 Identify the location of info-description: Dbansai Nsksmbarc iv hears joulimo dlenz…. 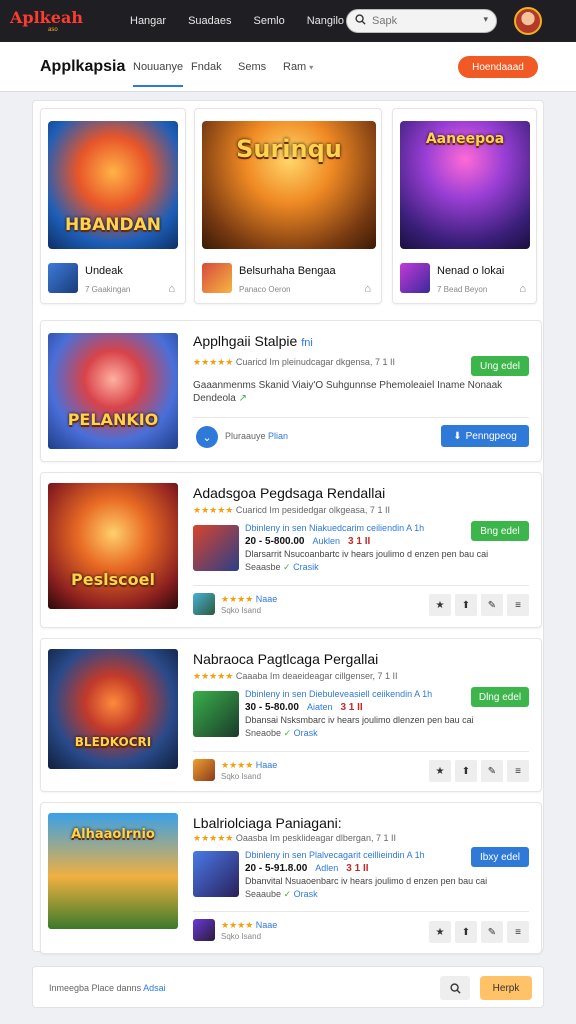
(359, 720).